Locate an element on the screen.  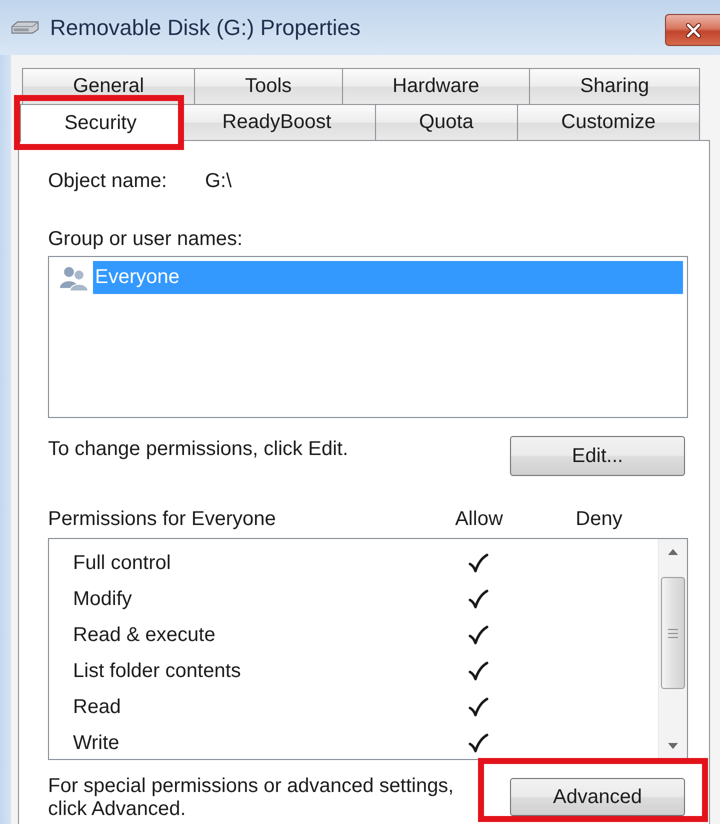
tab: Customize is located at coordinates (608, 122).